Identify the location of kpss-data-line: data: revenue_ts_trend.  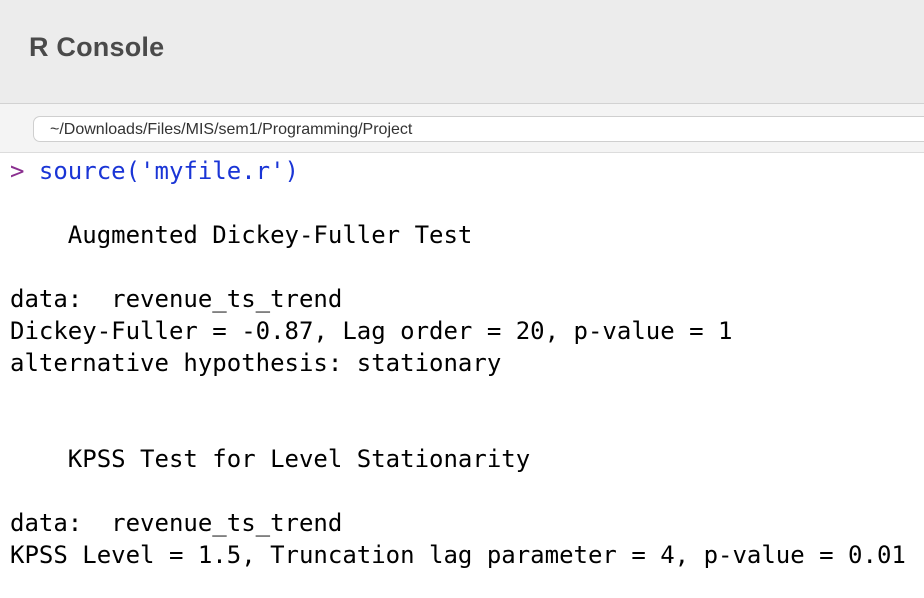
(176, 523).